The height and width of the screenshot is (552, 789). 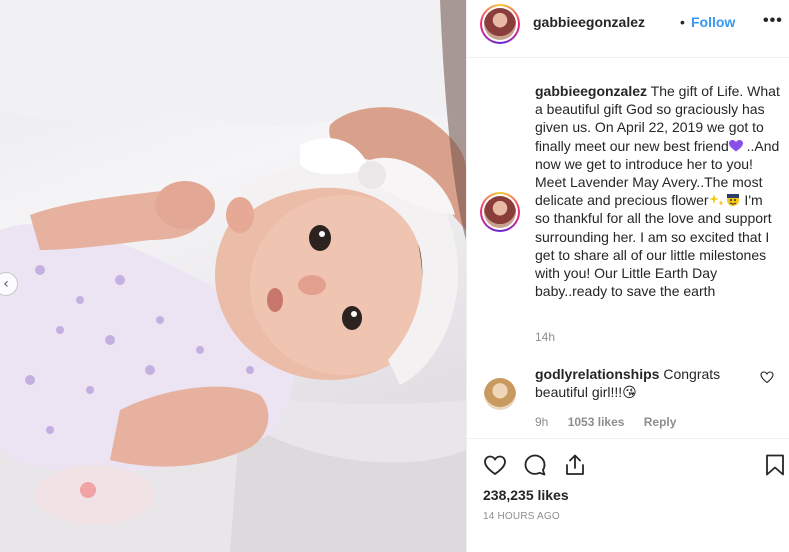 What do you see at coordinates (589, 22) in the screenshot?
I see `author-username: gabbieegonzalez` at bounding box center [589, 22].